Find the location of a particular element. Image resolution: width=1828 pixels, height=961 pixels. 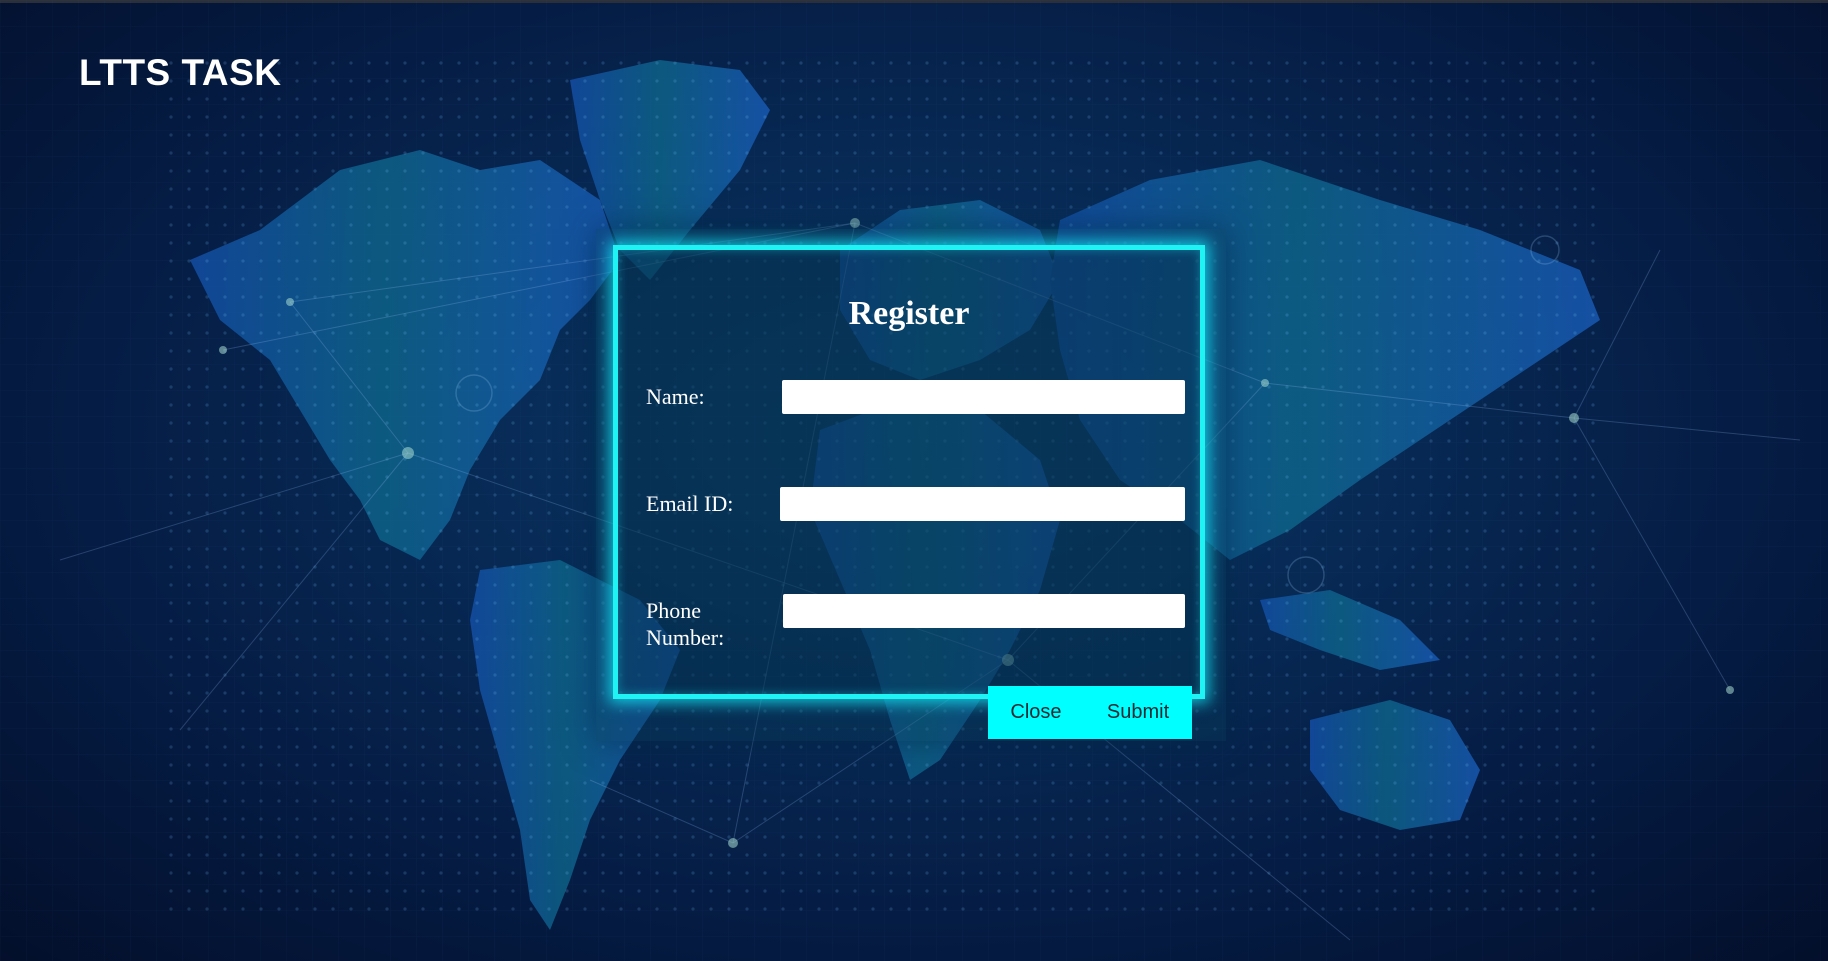

form-title: Register is located at coordinates (909, 313).